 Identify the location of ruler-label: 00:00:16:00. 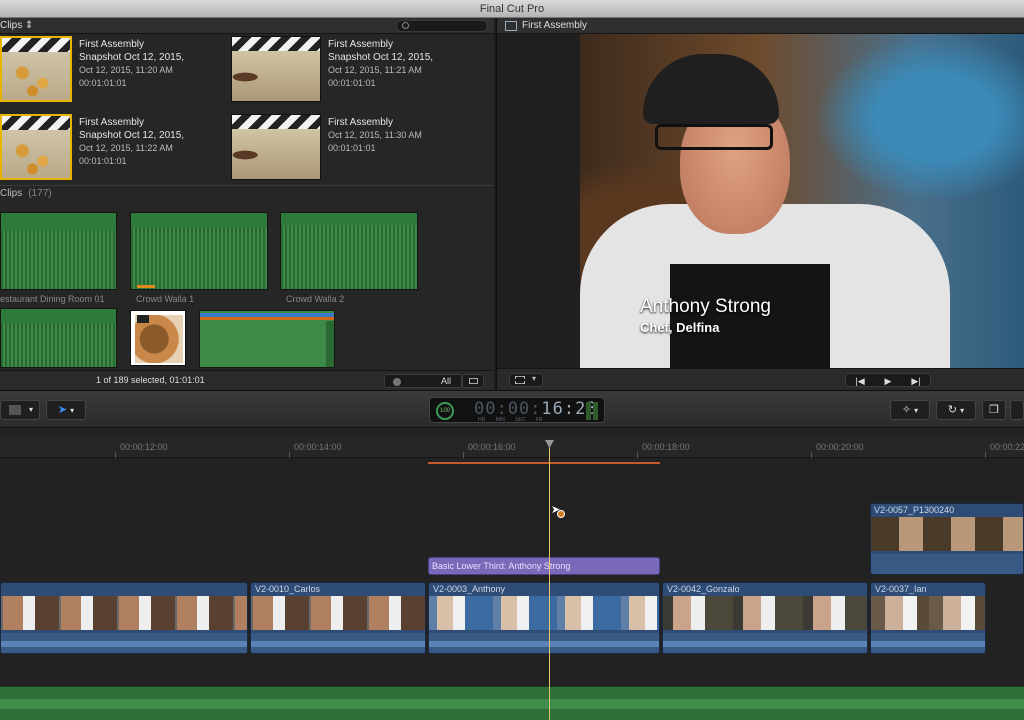
(492, 447).